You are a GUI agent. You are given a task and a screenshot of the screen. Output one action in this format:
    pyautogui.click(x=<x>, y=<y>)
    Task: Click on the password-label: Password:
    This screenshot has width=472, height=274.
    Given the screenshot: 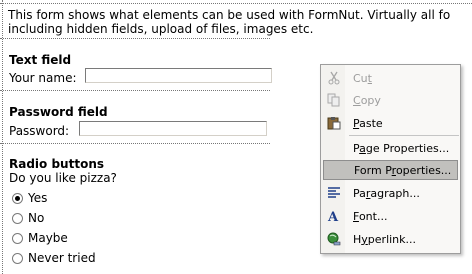 What is the action you would take?
    pyautogui.click(x=39, y=131)
    